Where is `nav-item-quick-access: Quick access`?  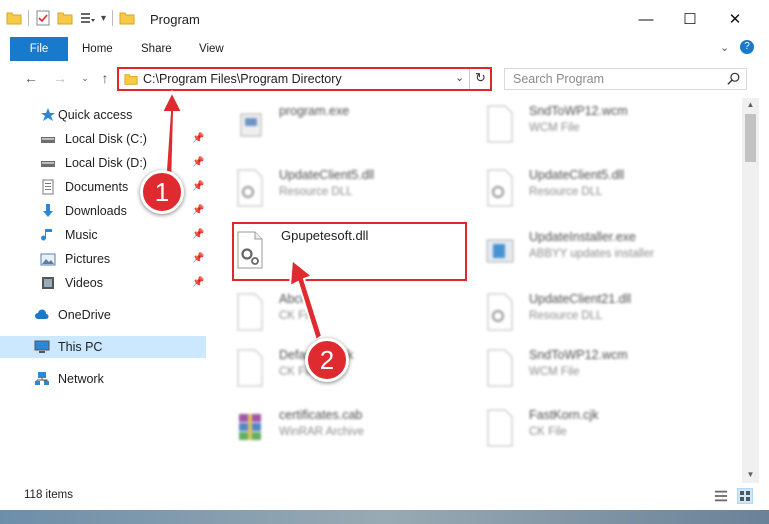 nav-item-quick-access: Quick access is located at coordinates (103, 115).